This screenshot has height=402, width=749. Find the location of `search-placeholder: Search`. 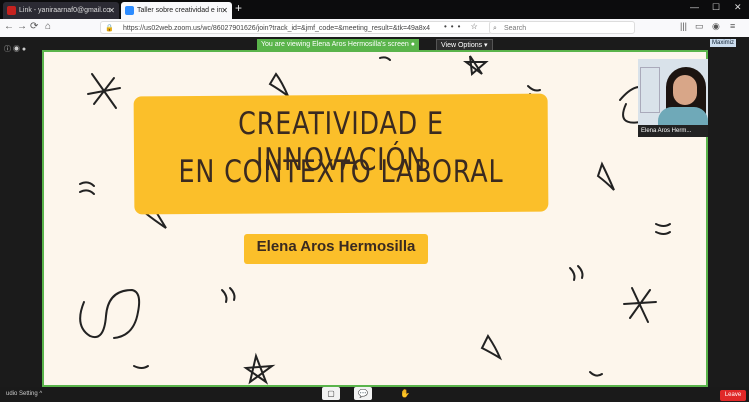

search-placeholder: Search is located at coordinates (515, 28).